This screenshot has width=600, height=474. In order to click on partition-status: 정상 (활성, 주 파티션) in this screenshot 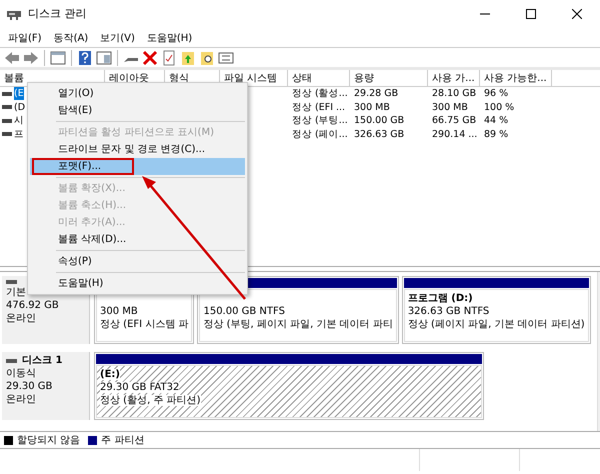, I will do `click(150, 400)`.